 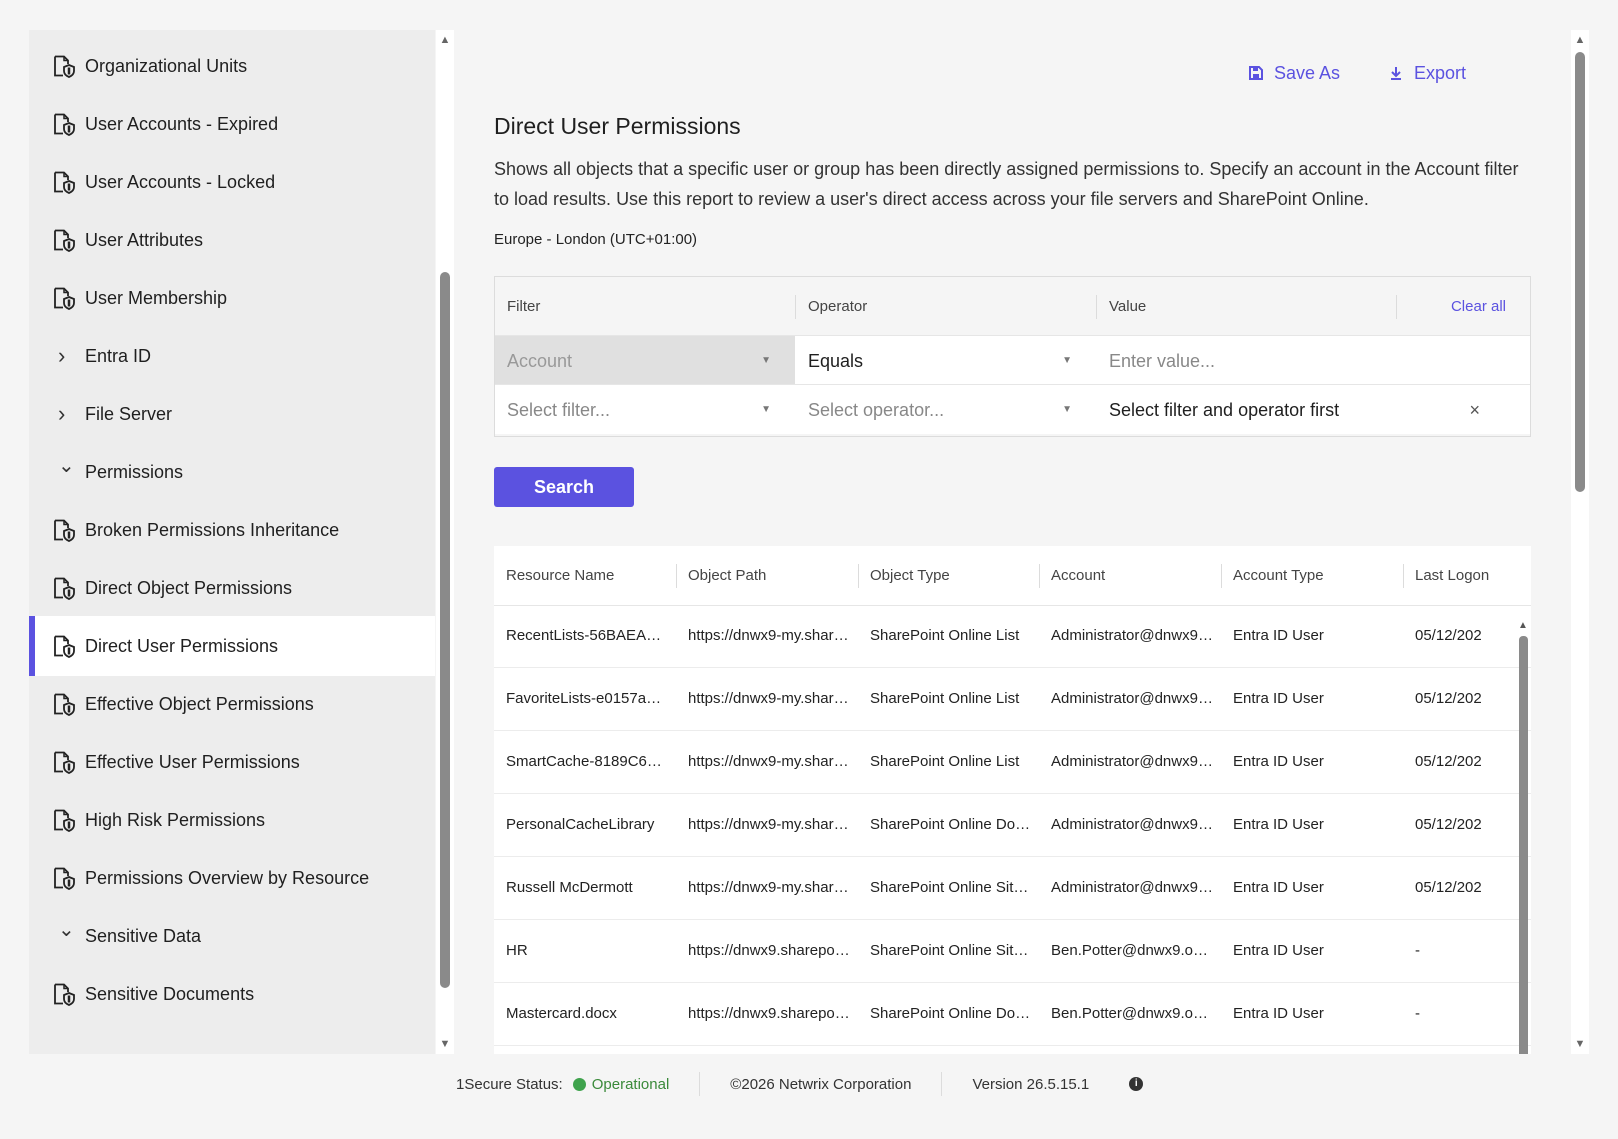 I want to click on column-header: Resource Name, so click(x=554, y=576).